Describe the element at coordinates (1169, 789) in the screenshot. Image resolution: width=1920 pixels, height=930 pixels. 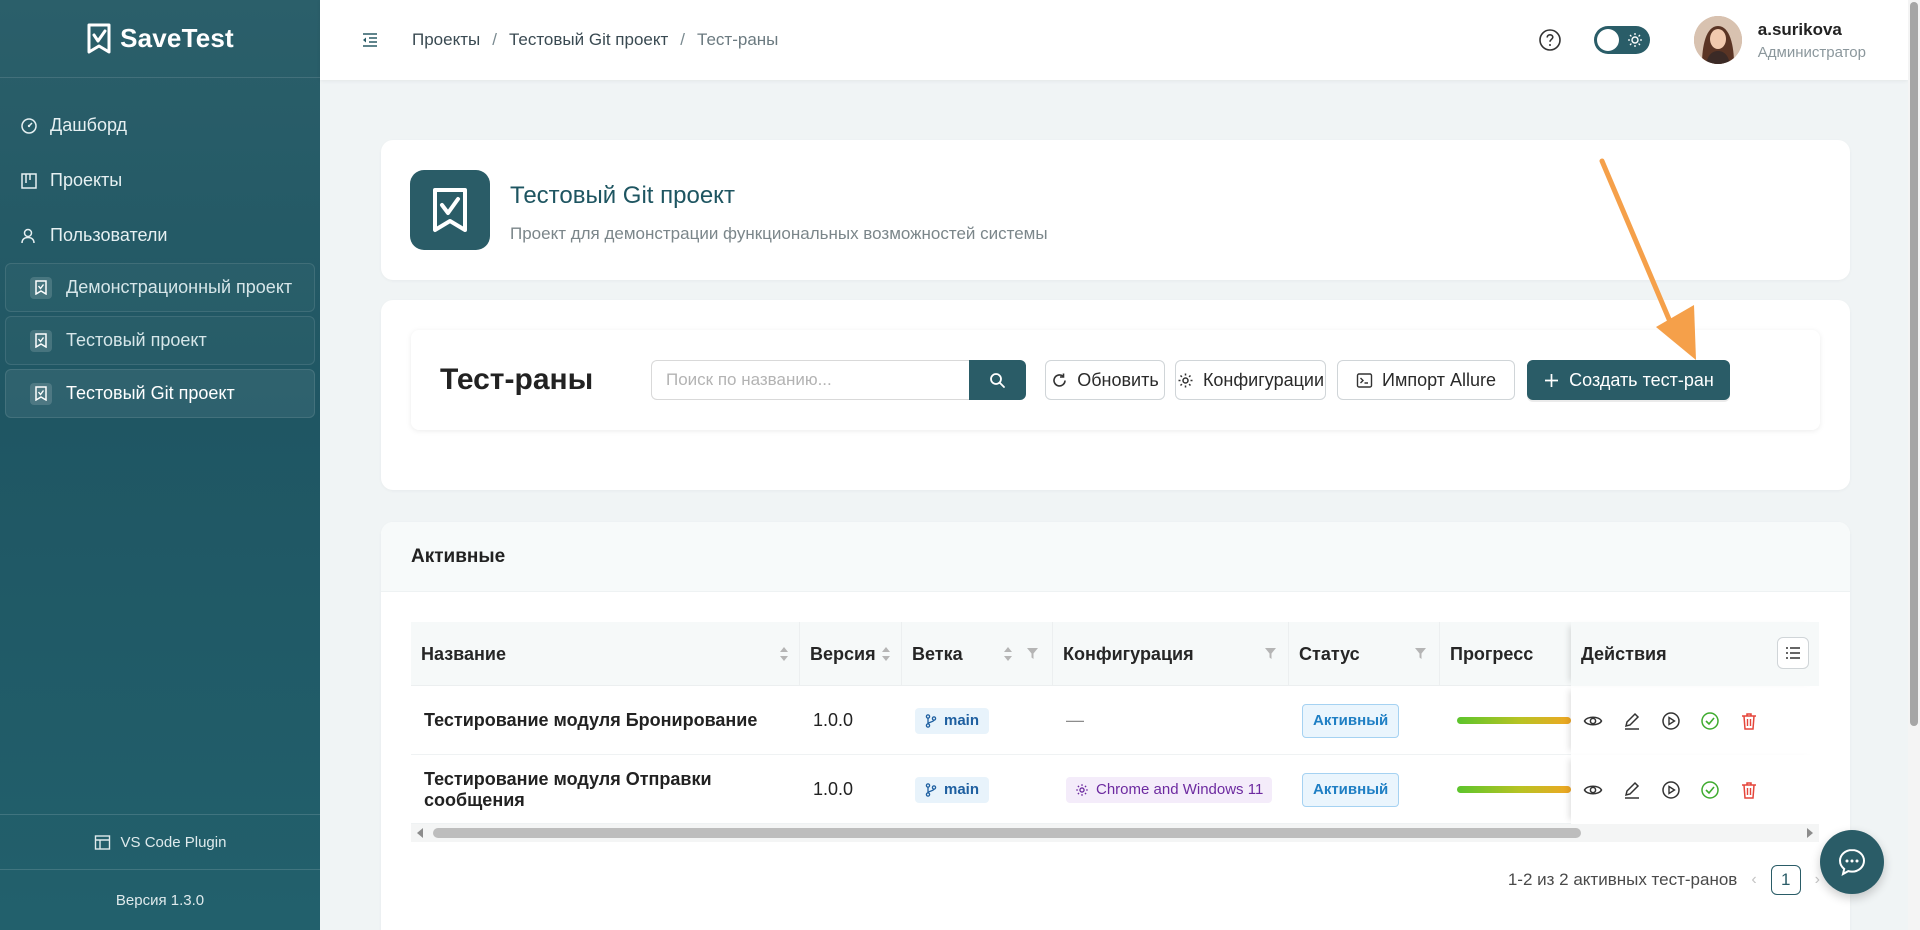
I see `config-tag: Chrome and Windows 11` at that location.